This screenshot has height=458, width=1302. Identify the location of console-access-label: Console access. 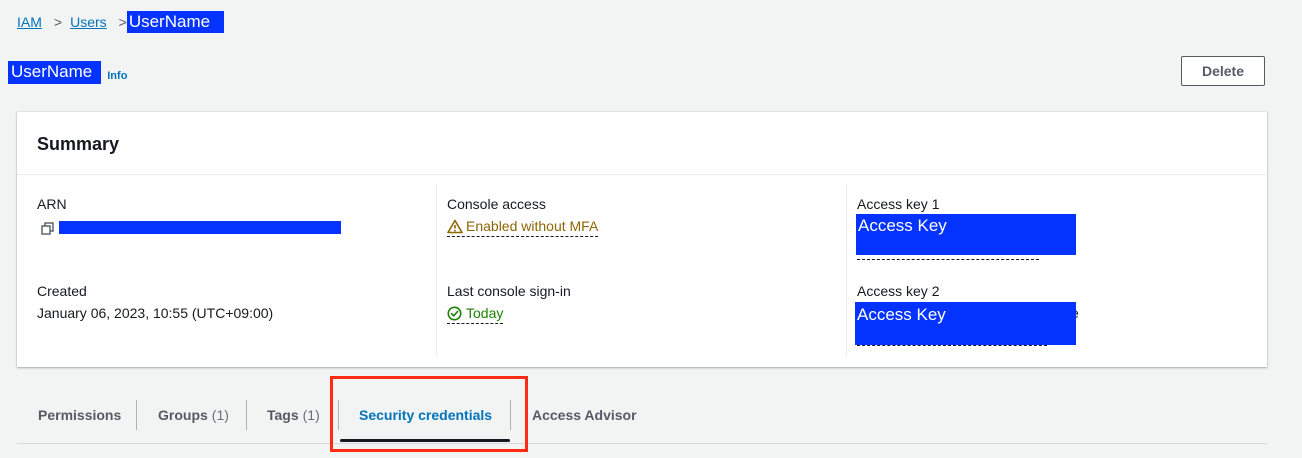
(496, 204).